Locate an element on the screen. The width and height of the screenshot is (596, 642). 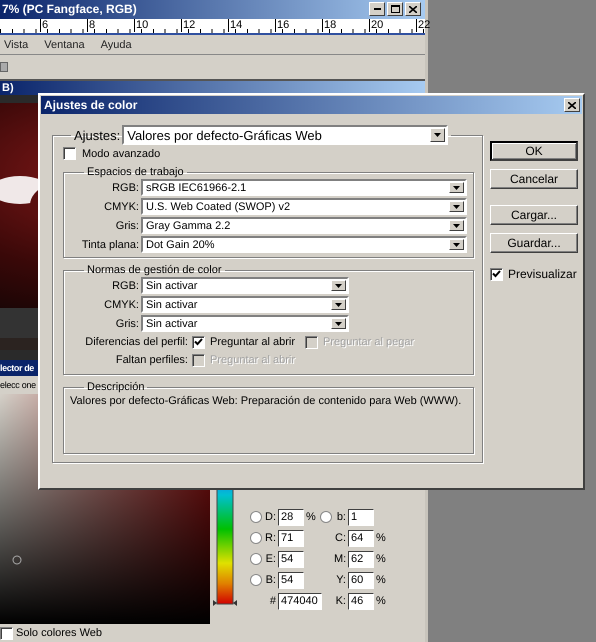
ruler-label: 6 is located at coordinates (63, 25).